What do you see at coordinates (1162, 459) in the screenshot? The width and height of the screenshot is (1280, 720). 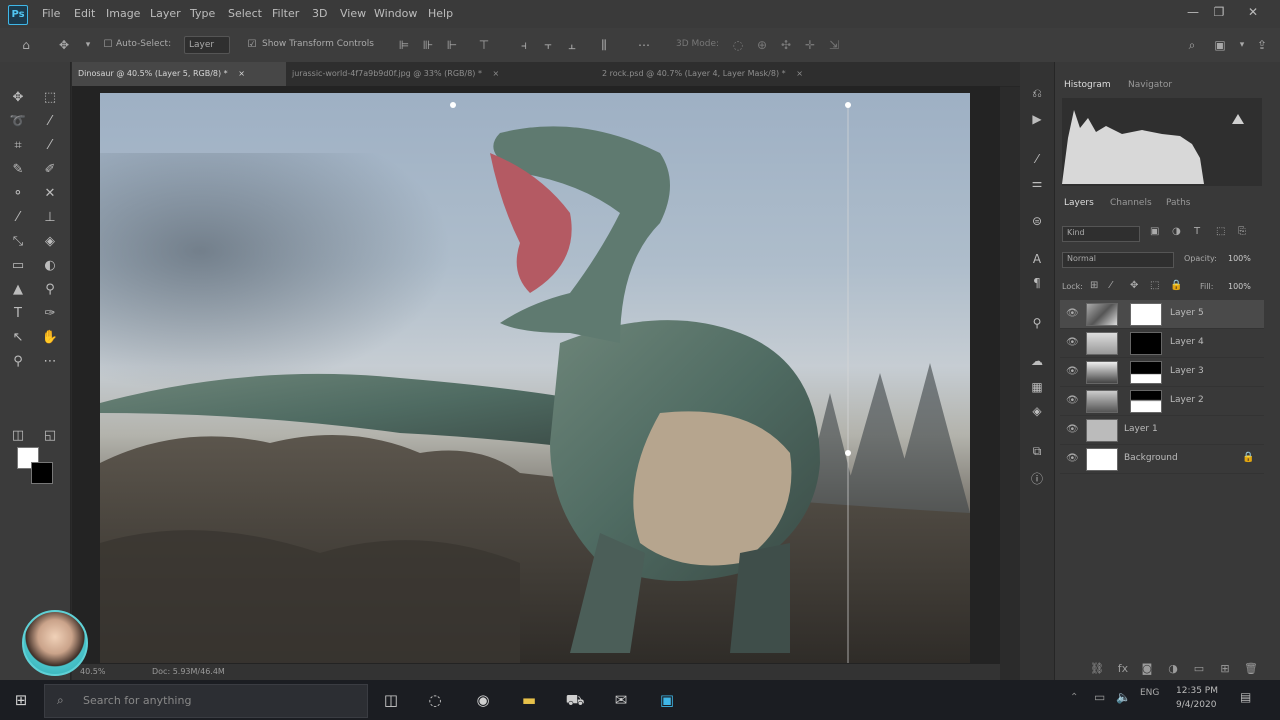 I see `layer-row-background: 👁 Background 🔒` at bounding box center [1162, 459].